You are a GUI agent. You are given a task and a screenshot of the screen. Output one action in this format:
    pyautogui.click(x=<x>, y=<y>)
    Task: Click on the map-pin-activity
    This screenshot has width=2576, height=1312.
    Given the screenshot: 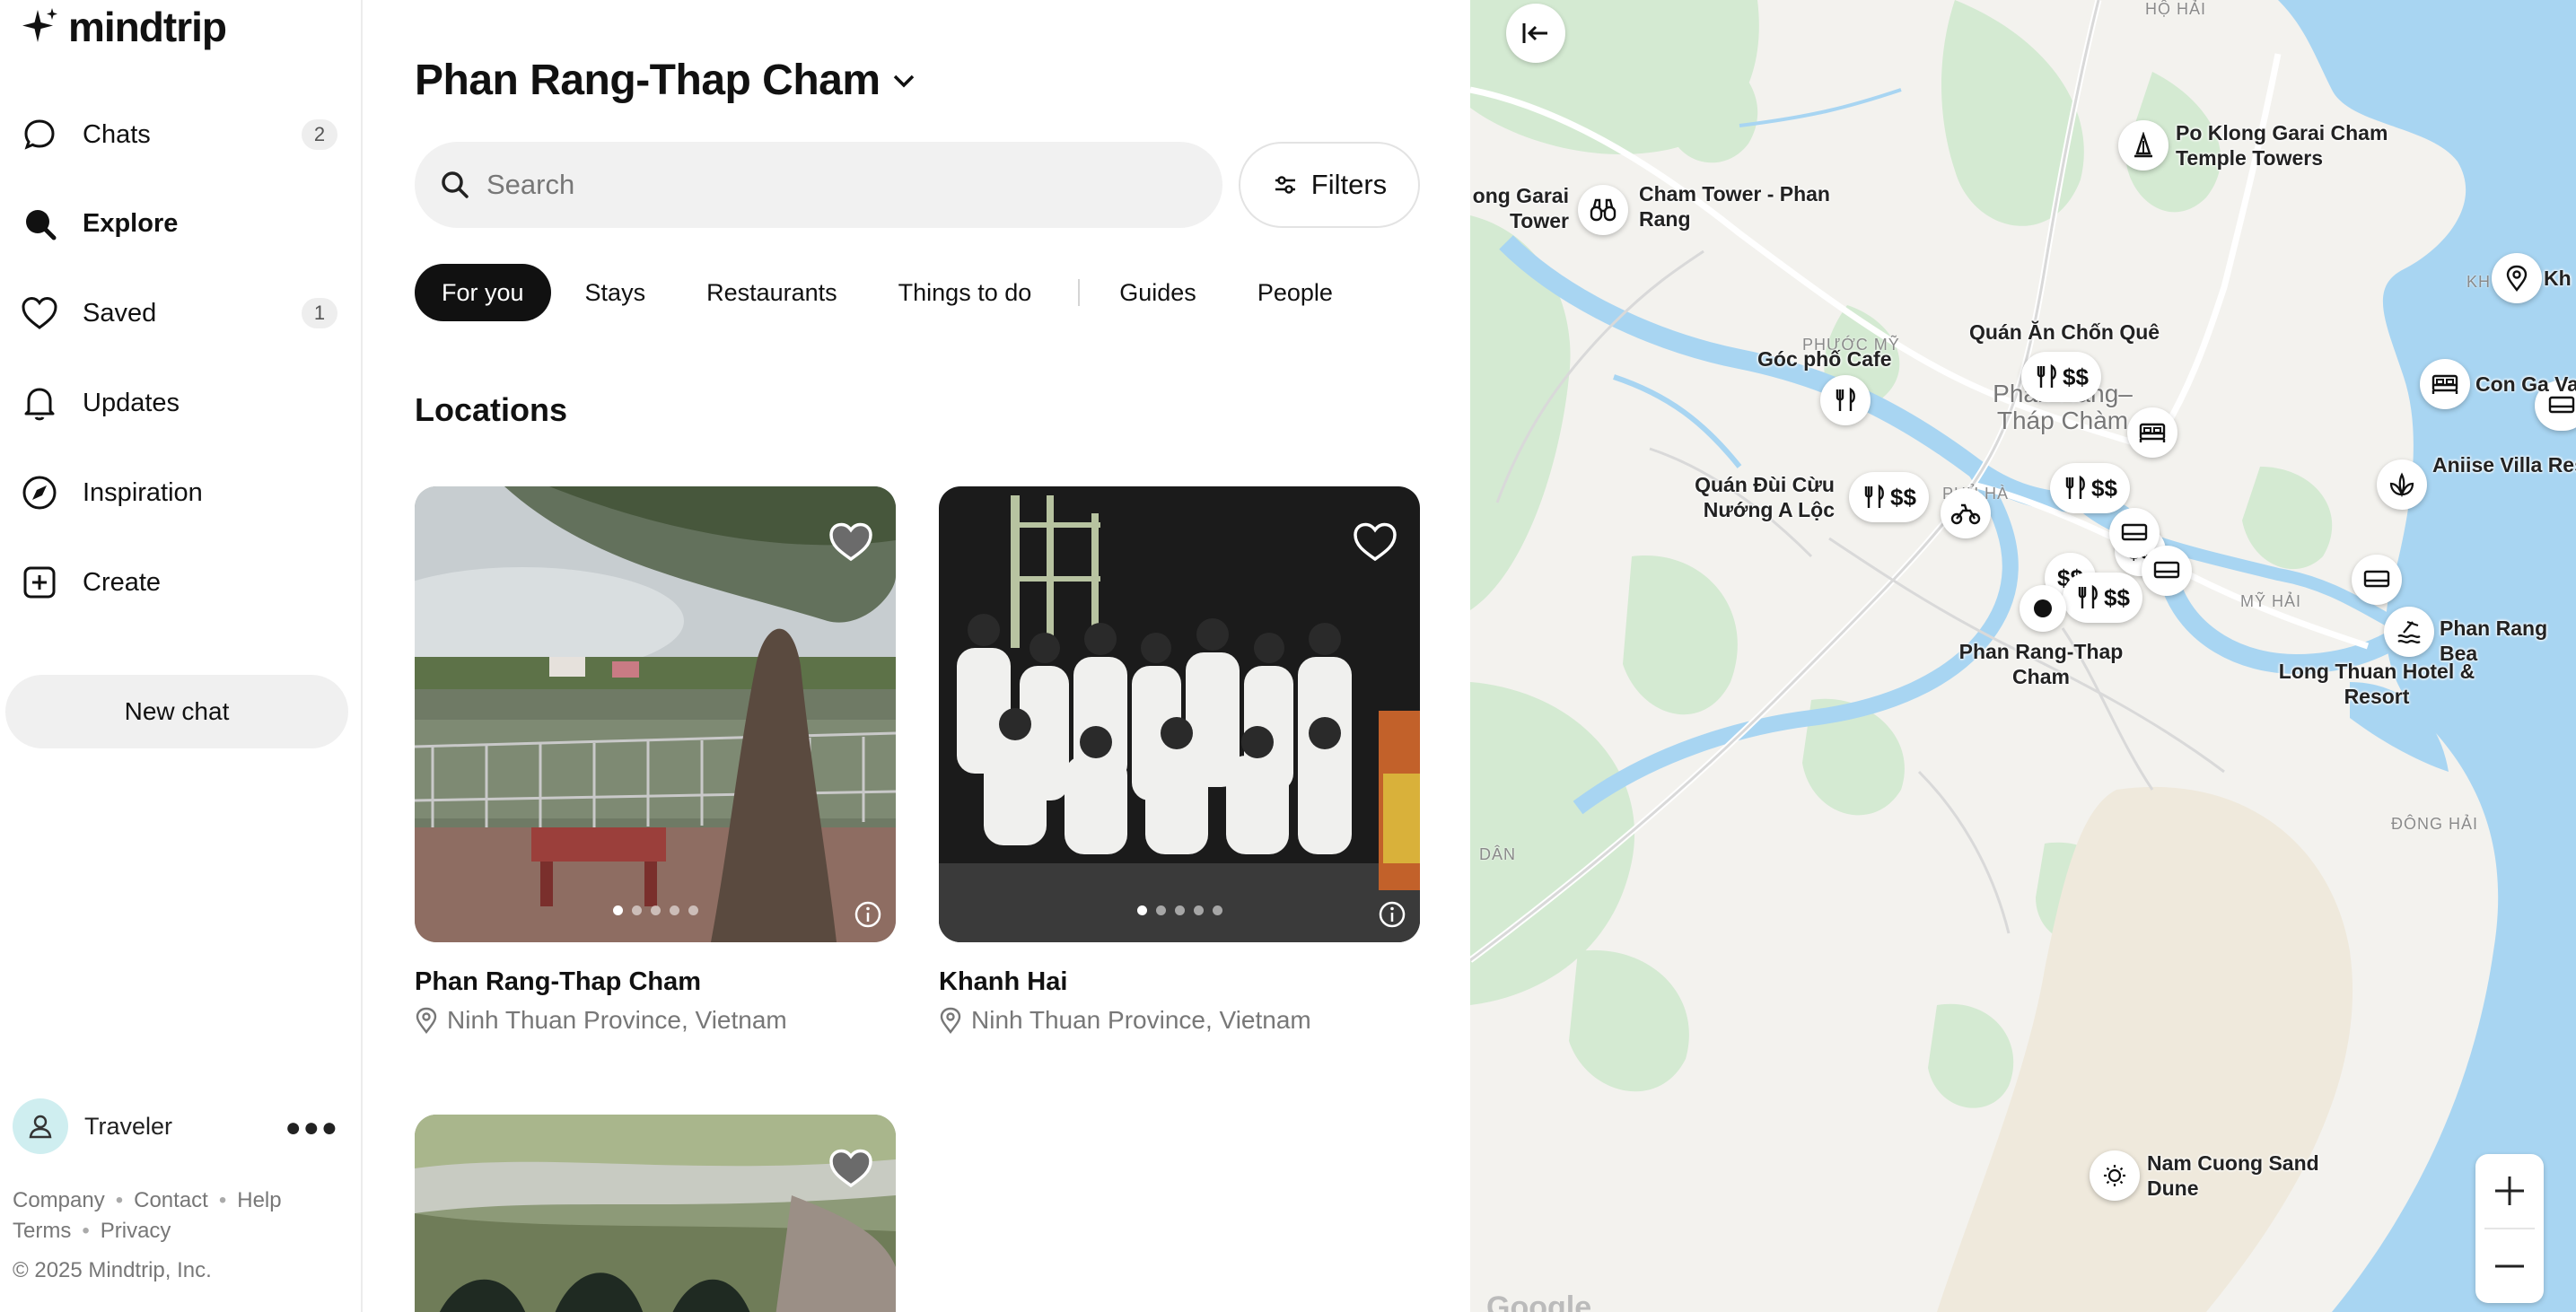 What is the action you would take?
    pyautogui.click(x=1966, y=513)
    